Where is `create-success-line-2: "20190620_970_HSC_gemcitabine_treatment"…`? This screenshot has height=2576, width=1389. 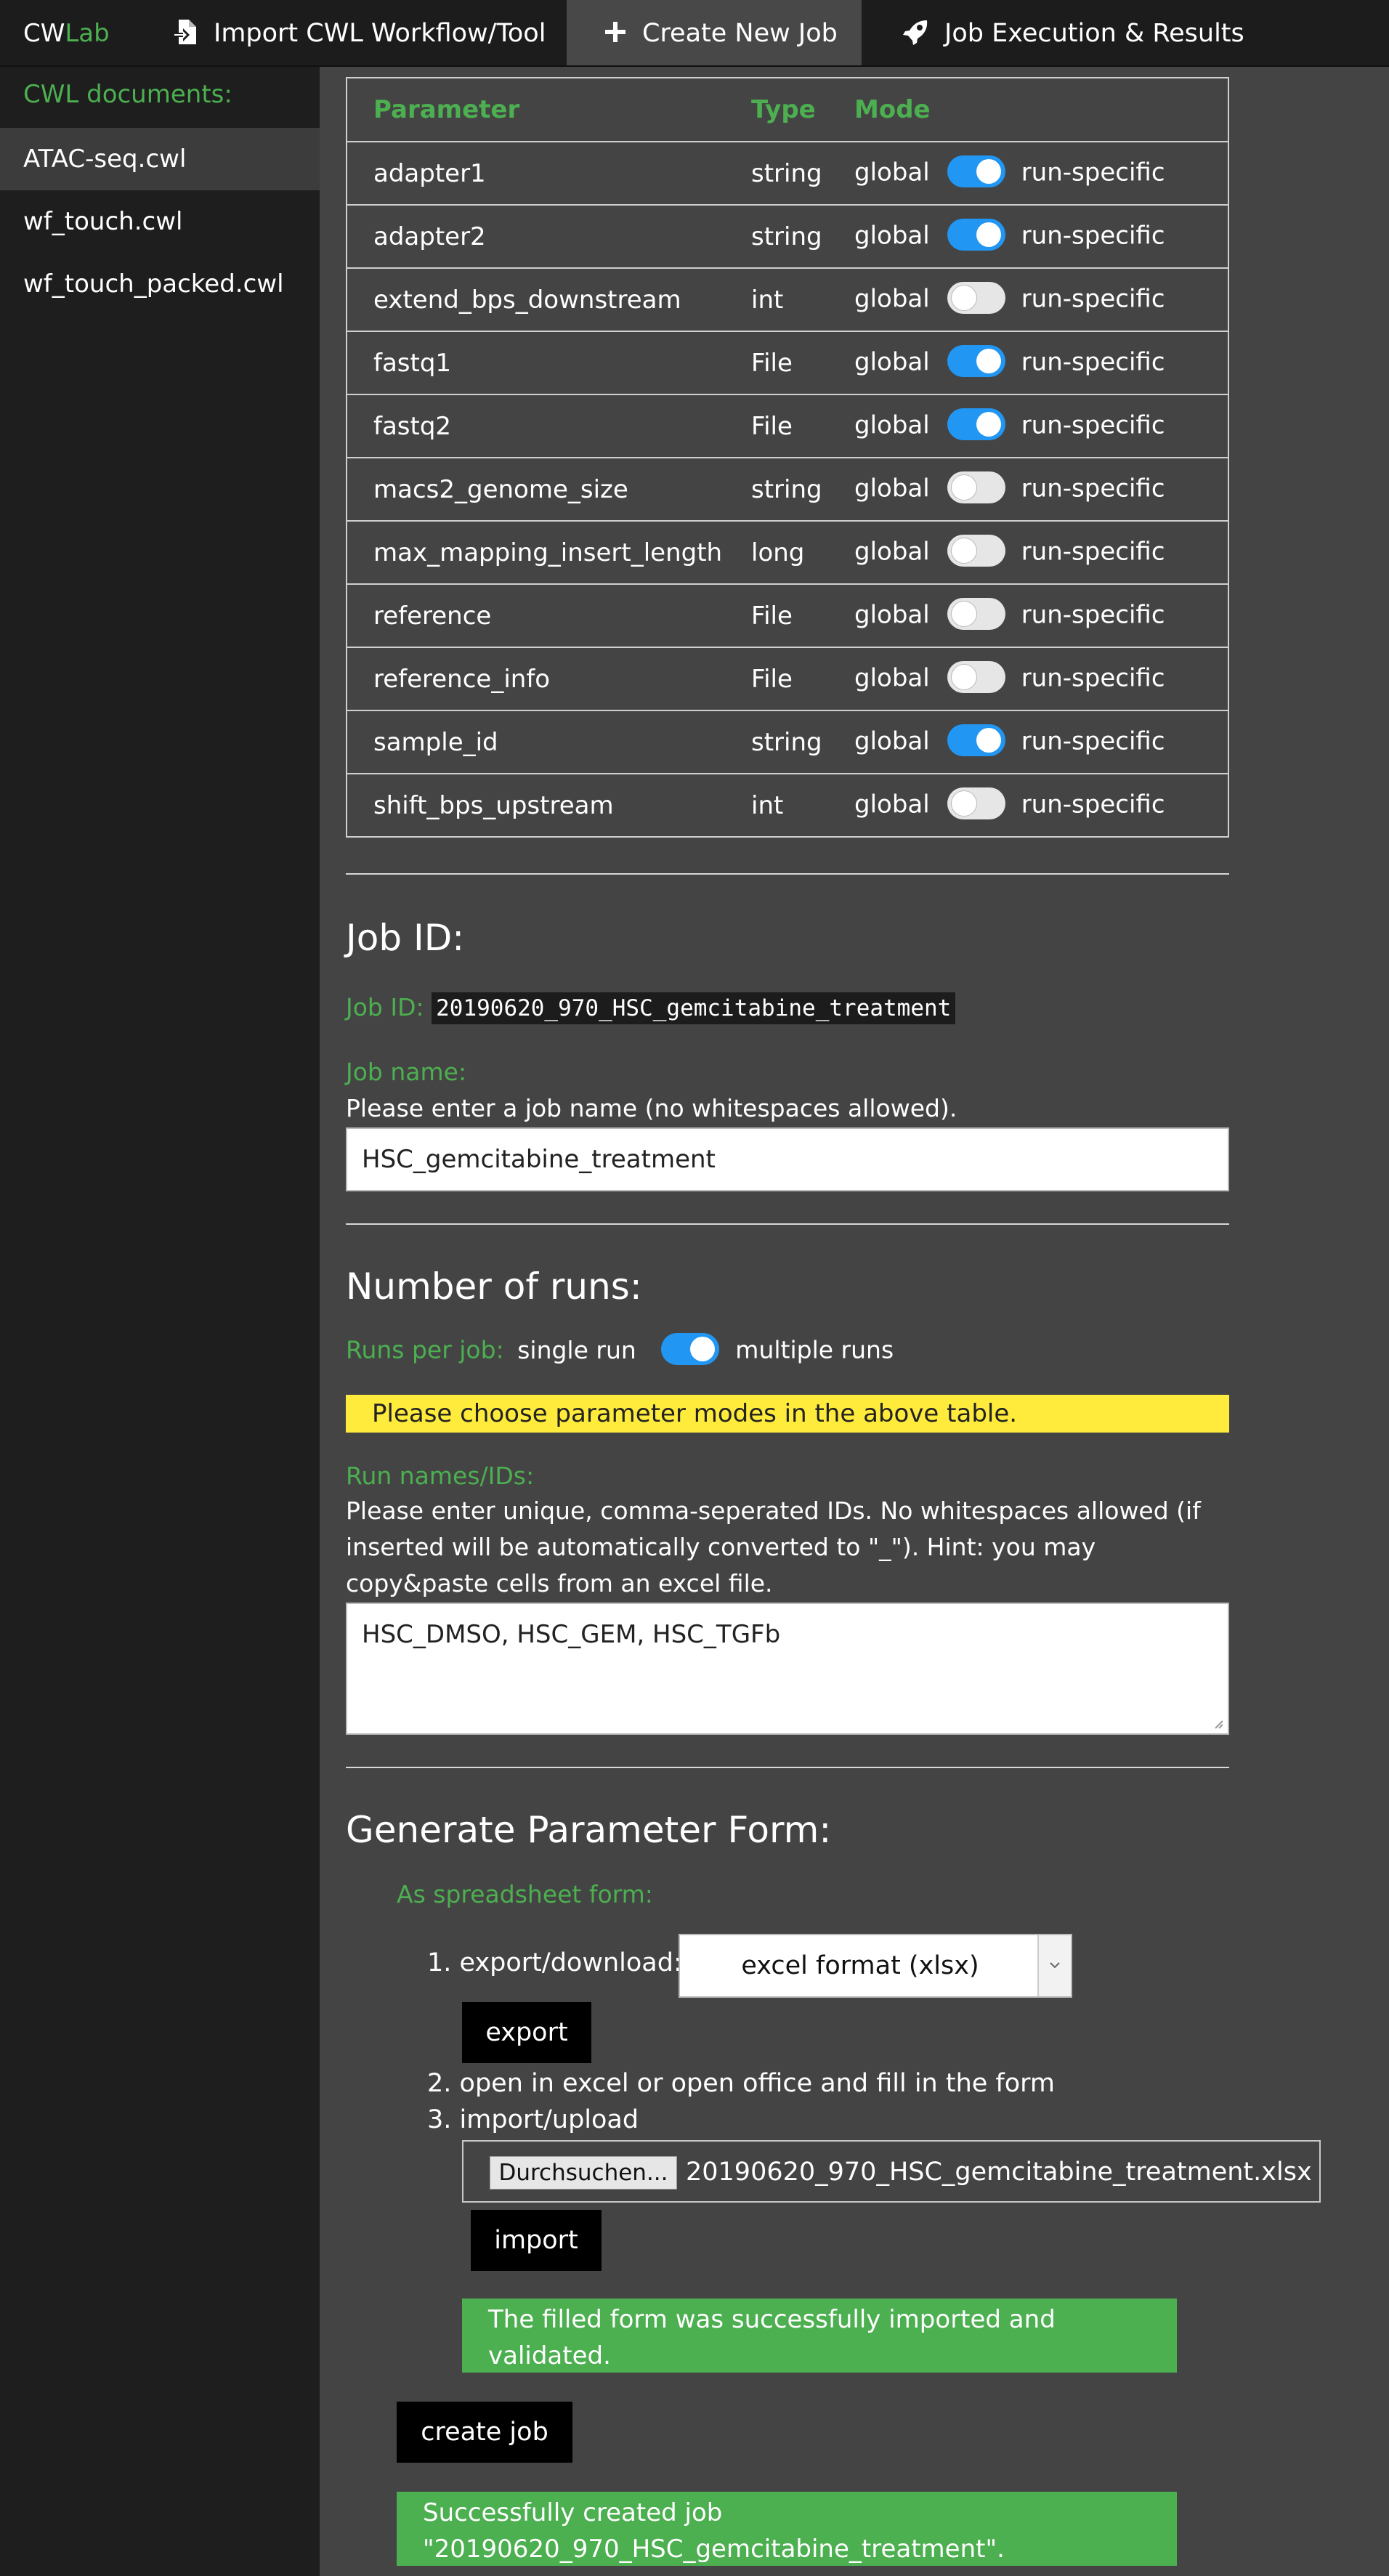
create-success-line-2: "20190620_970_HSC_gemcitabine_treatment"… is located at coordinates (714, 2549).